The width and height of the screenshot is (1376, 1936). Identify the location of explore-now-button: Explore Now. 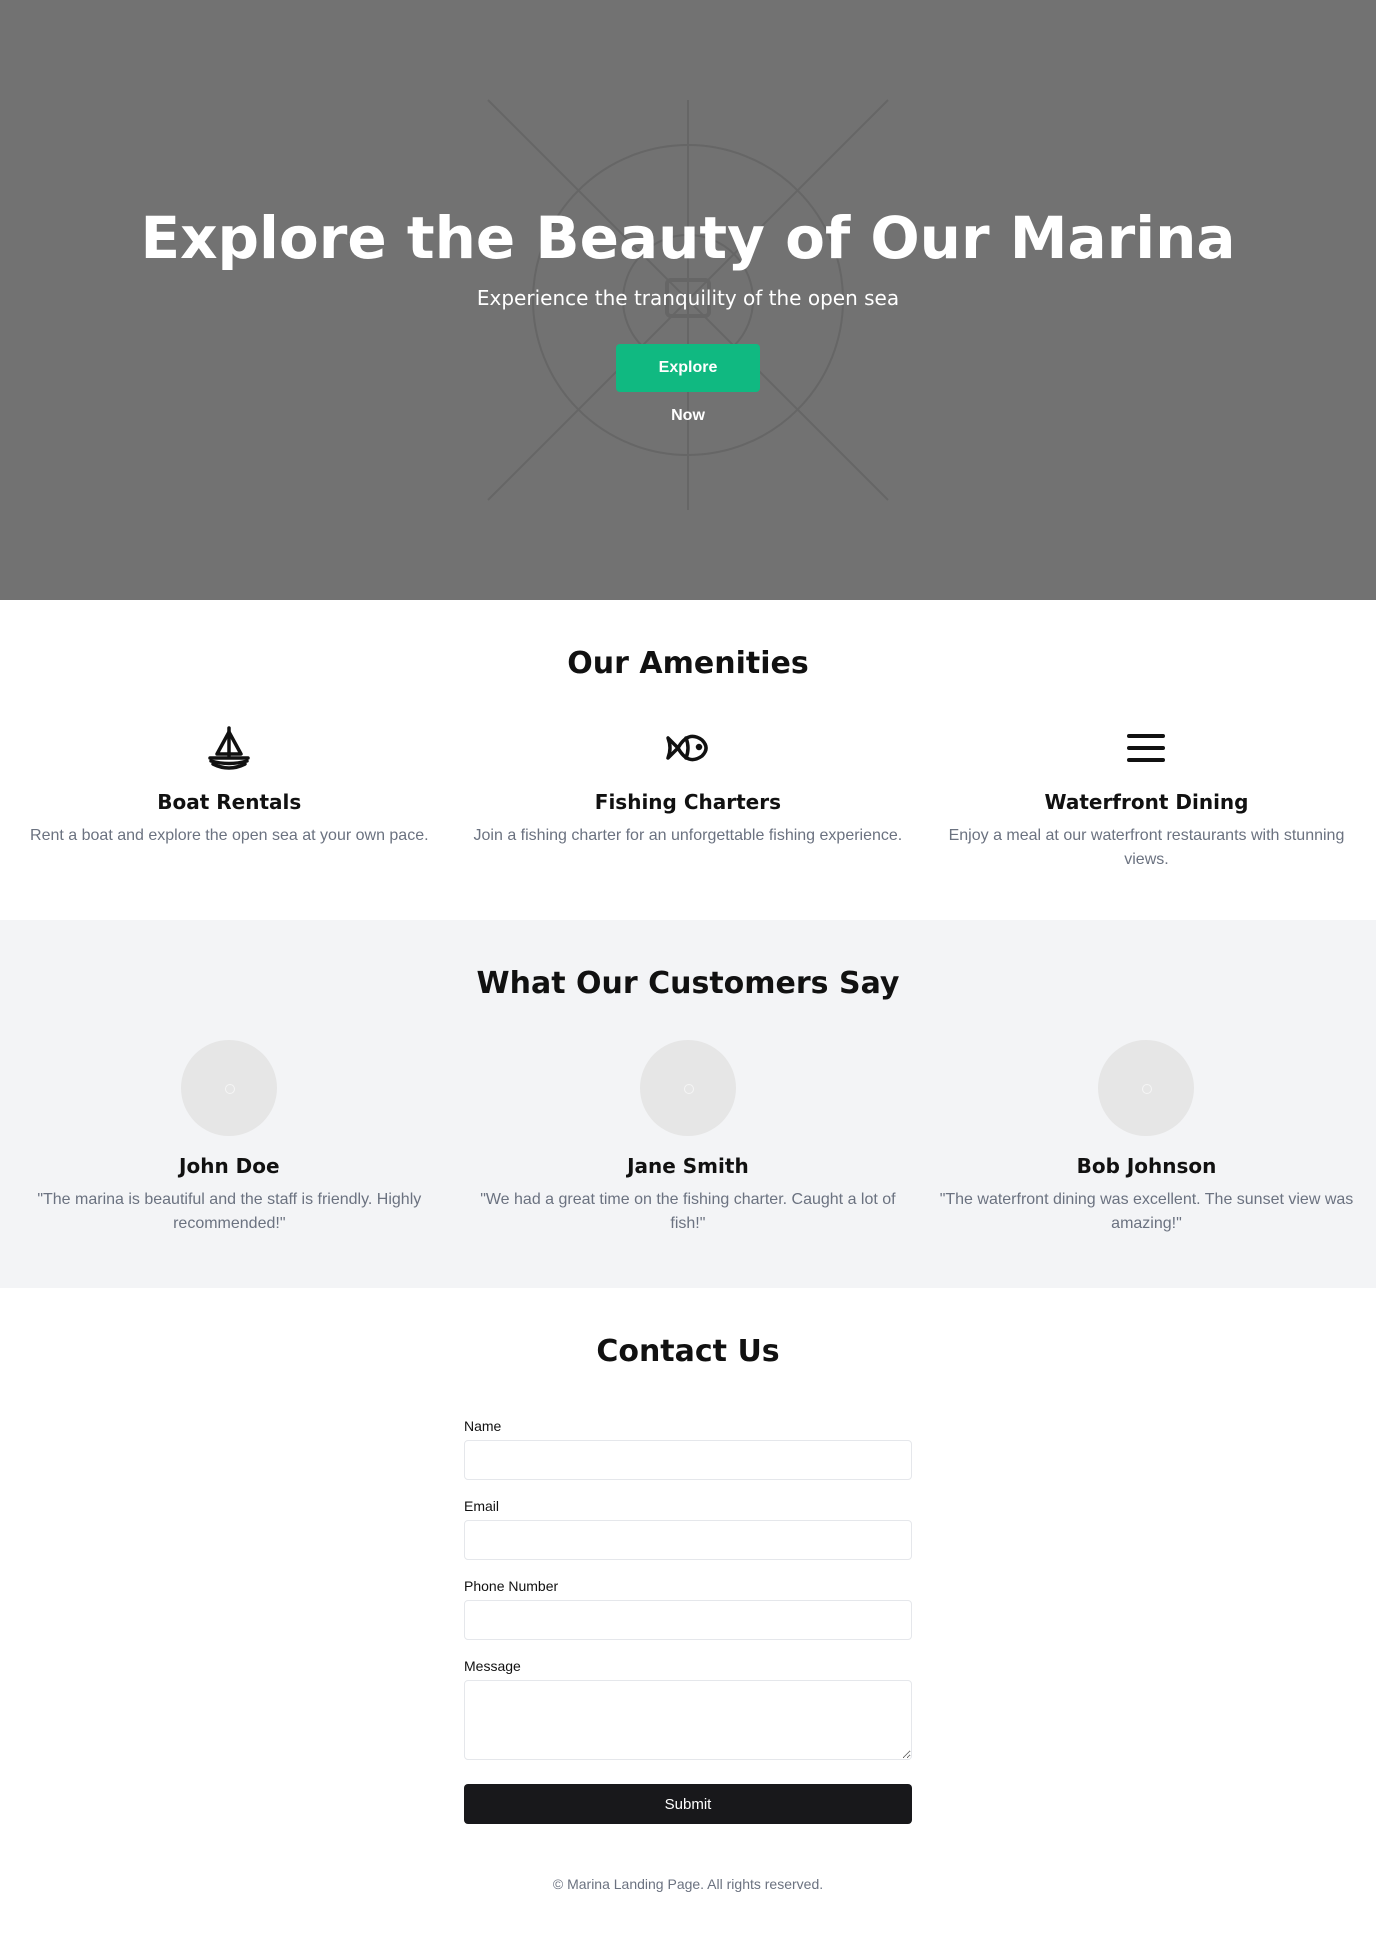
(688, 384).